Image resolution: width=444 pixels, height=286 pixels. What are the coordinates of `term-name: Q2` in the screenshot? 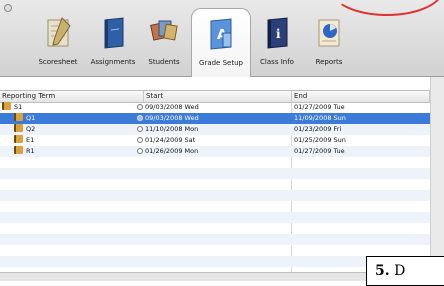 It's located at (31, 129).